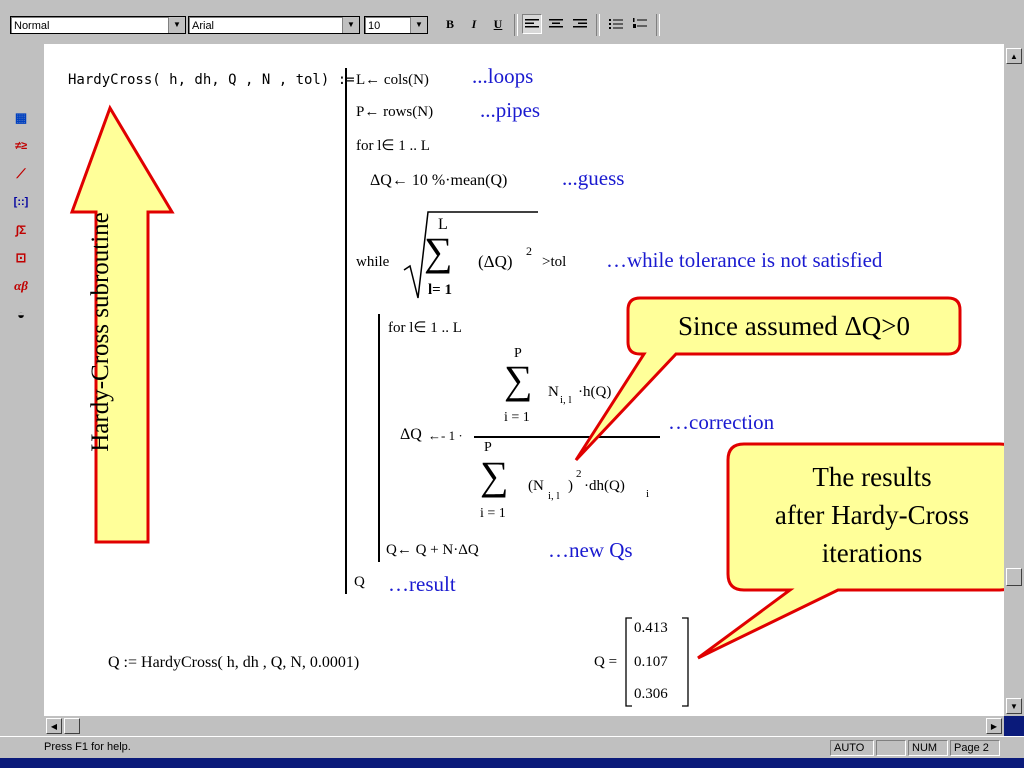 This screenshot has height=768, width=1024. What do you see at coordinates (593, 178) in the screenshot?
I see `comment-guess: ...guess` at bounding box center [593, 178].